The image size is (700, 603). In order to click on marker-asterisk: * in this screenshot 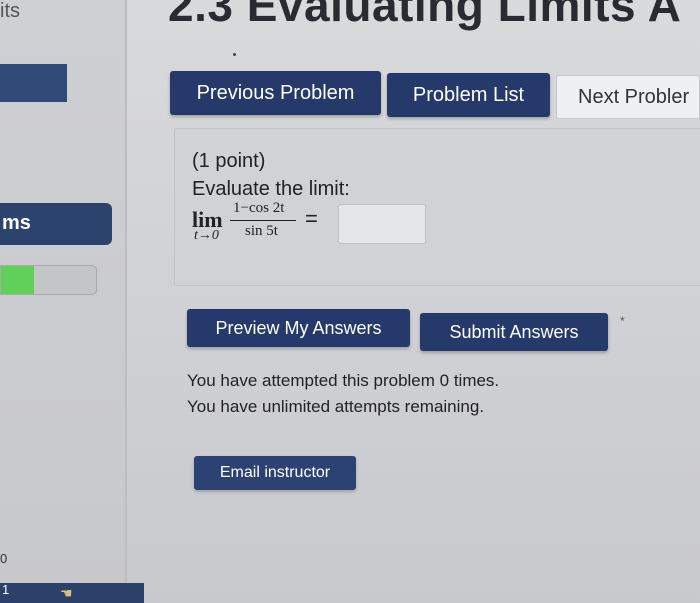, I will do `click(622, 321)`.